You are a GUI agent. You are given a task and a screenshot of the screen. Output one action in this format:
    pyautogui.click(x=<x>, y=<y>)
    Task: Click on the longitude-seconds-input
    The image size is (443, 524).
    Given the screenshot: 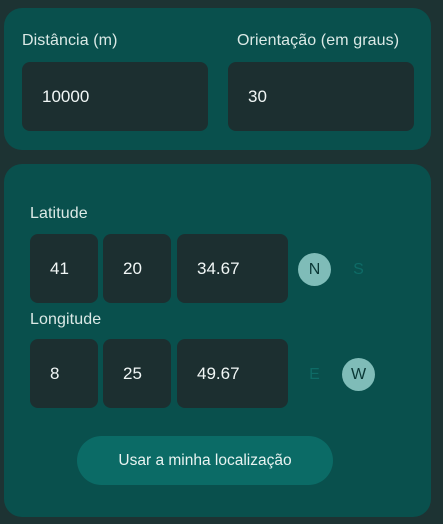 What is the action you would take?
    pyautogui.click(x=232, y=373)
    